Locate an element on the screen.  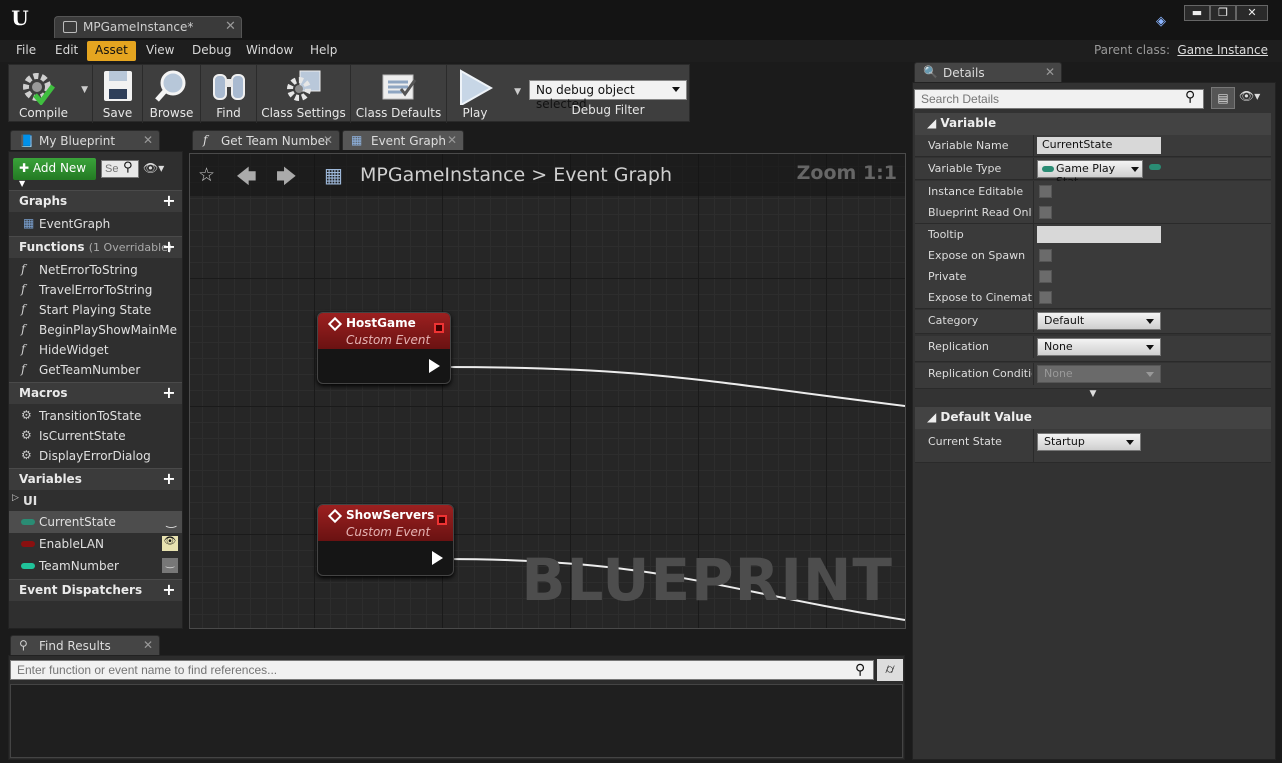
add-new-label: Add New is located at coordinates (59, 168).